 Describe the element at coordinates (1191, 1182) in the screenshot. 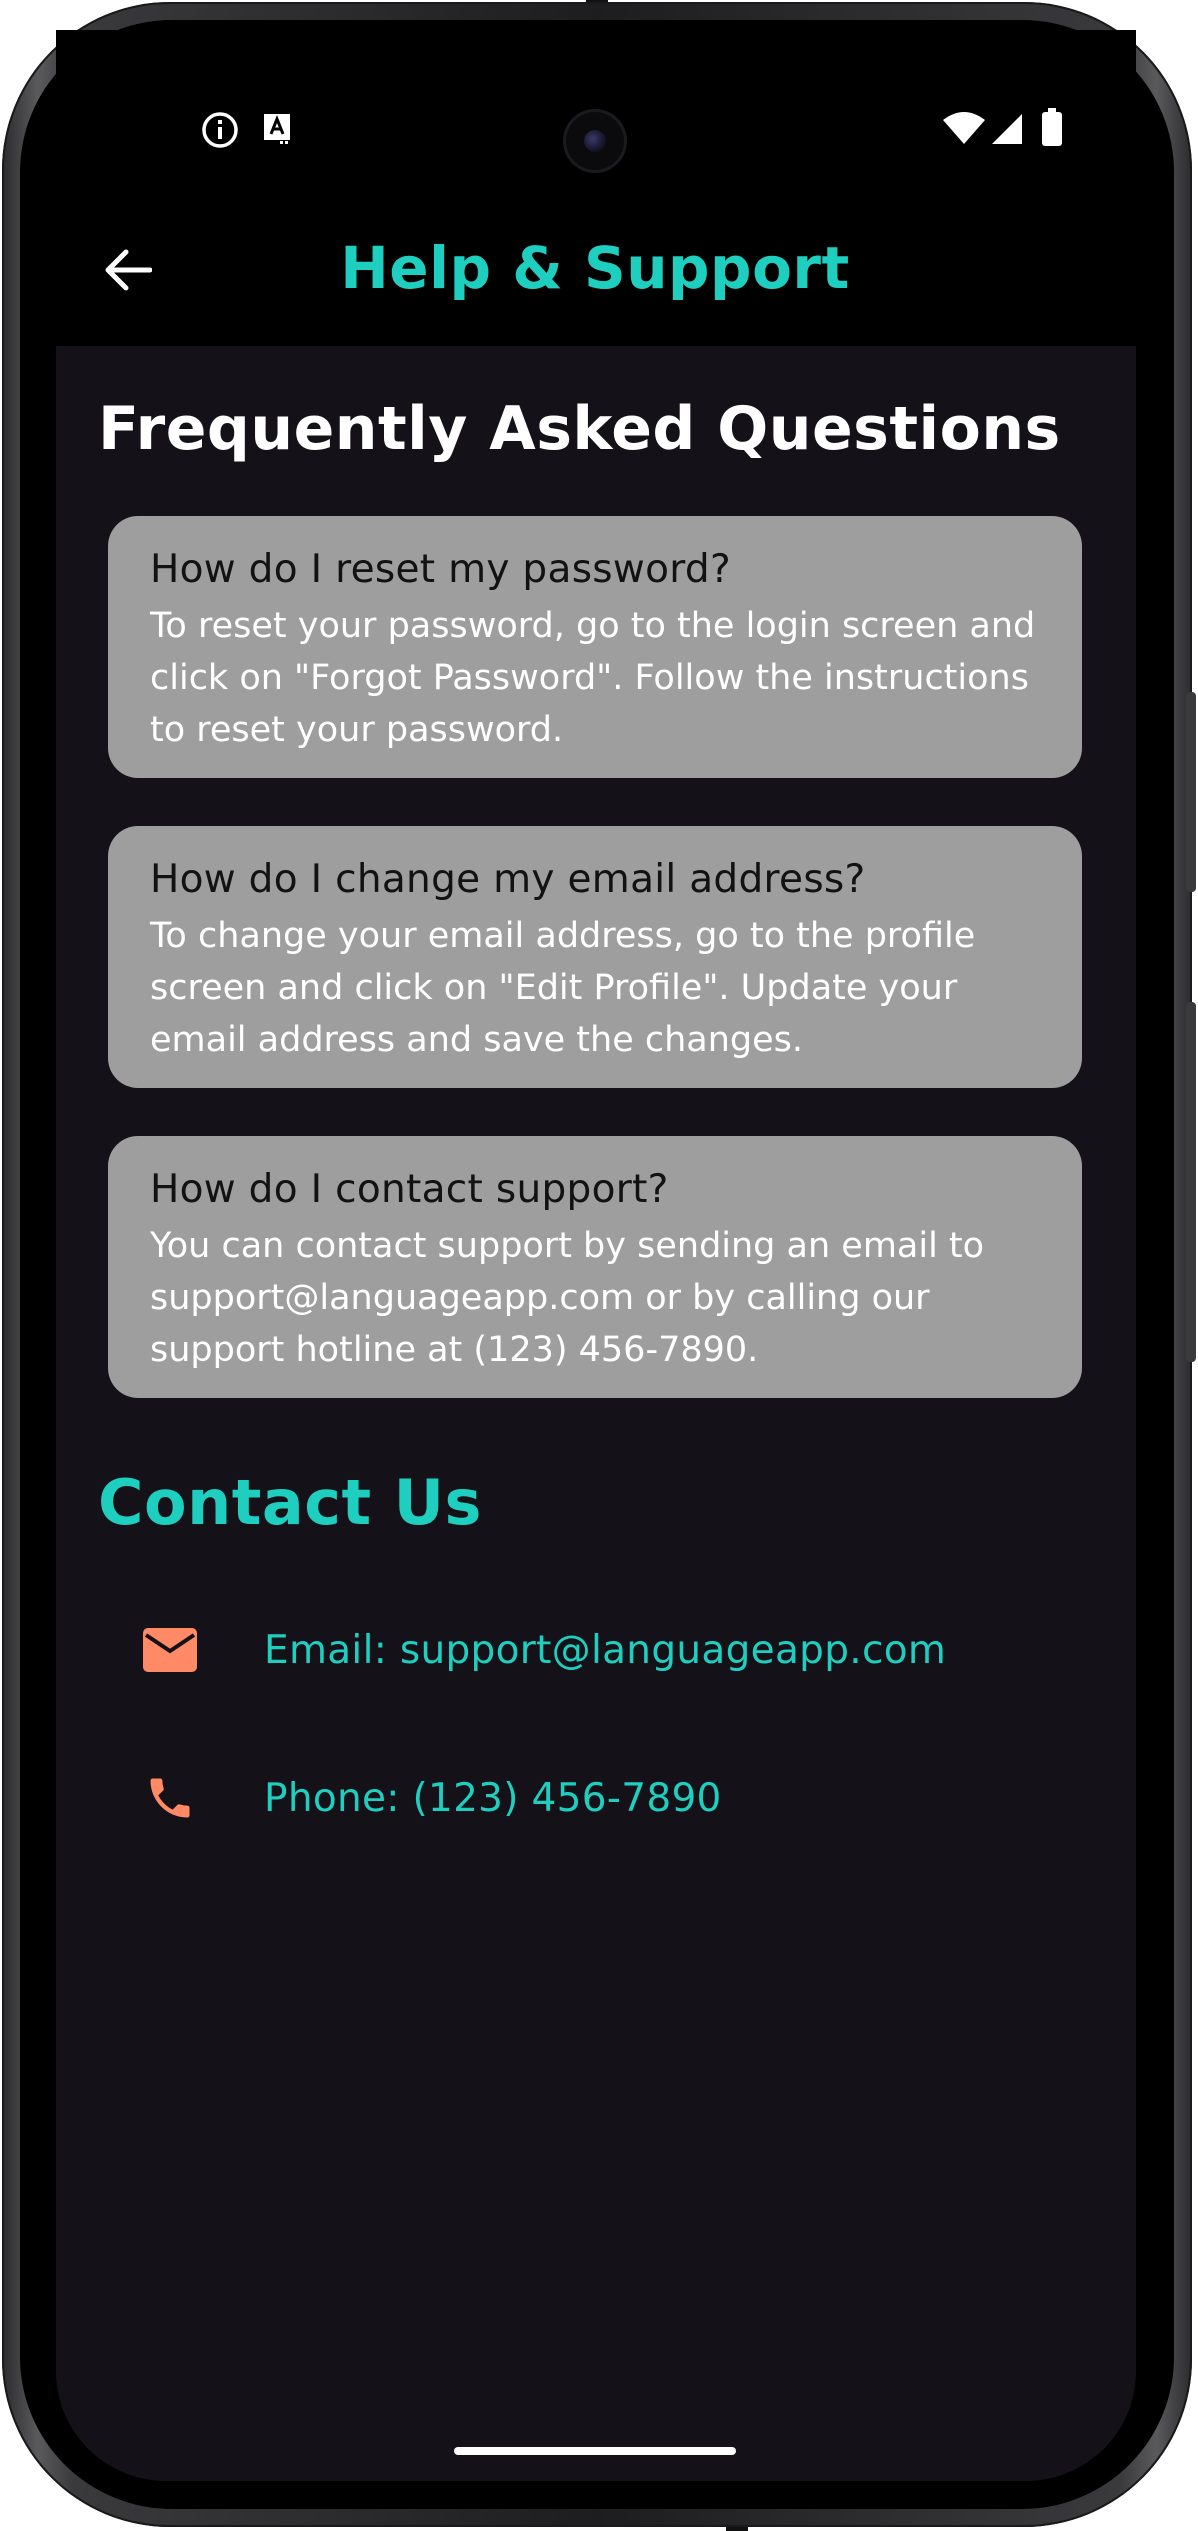

I see `power-button` at that location.